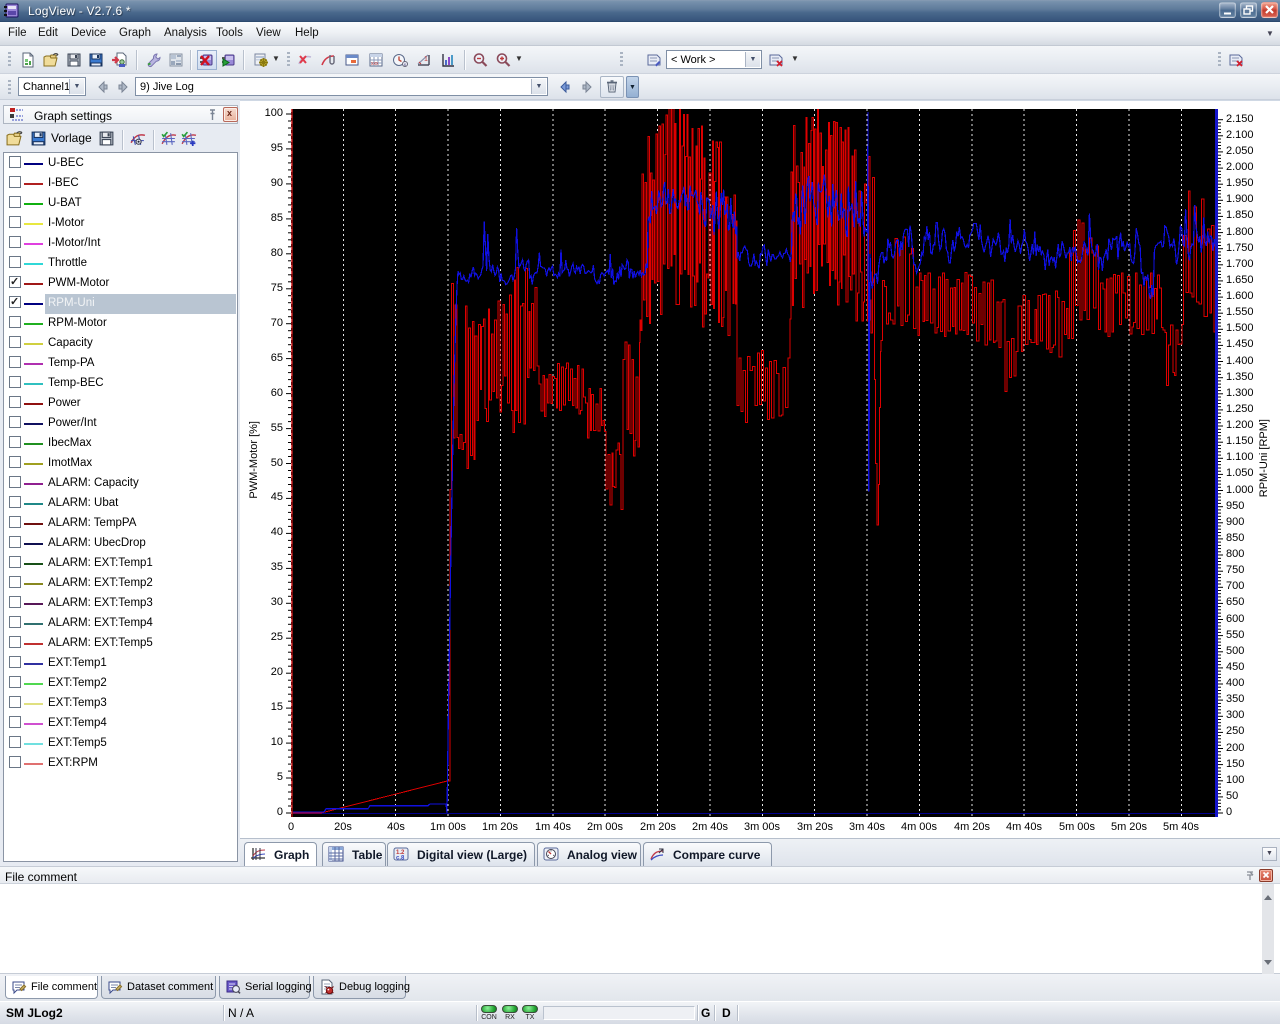 Image resolution: width=1280 pixels, height=1024 pixels. Describe the element at coordinates (400, 859) in the screenshot. I see `svg-text: c.8` at that location.